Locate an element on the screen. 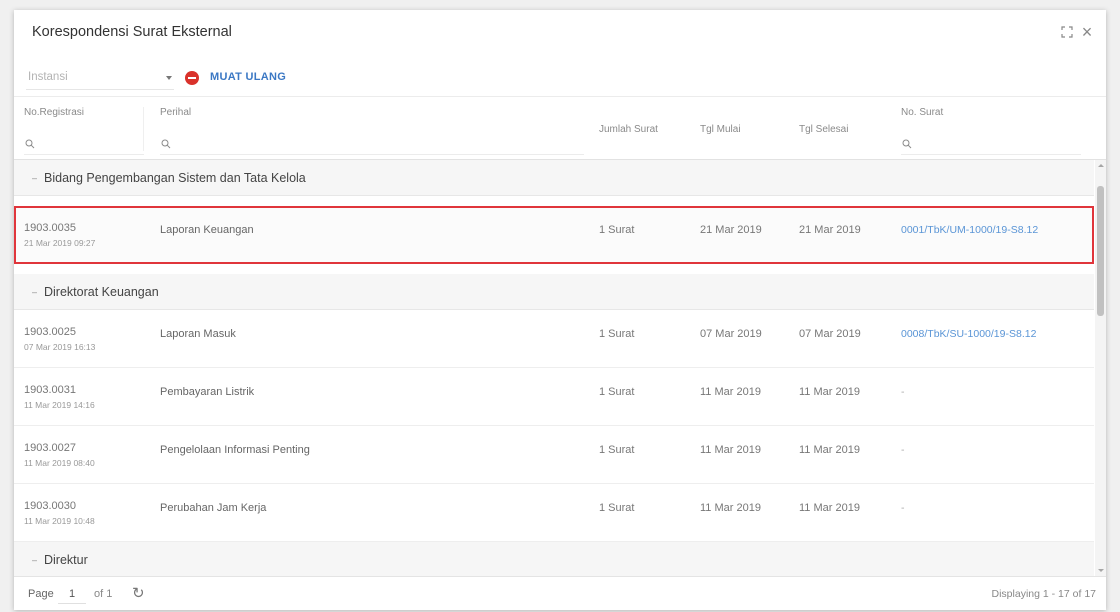 The width and height of the screenshot is (1120, 612). perihal-filter-input is located at coordinates (372, 145).